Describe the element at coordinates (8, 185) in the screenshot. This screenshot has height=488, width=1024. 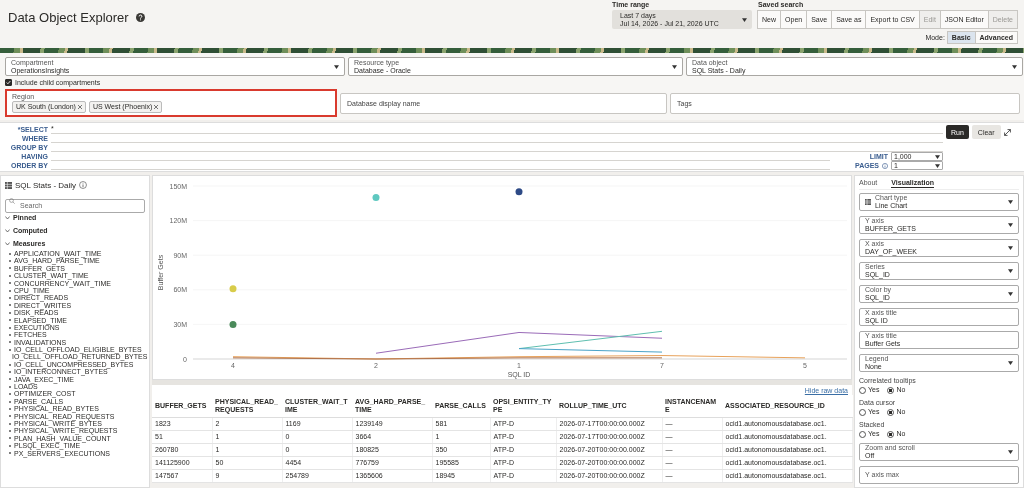
I see `table-icon` at that location.